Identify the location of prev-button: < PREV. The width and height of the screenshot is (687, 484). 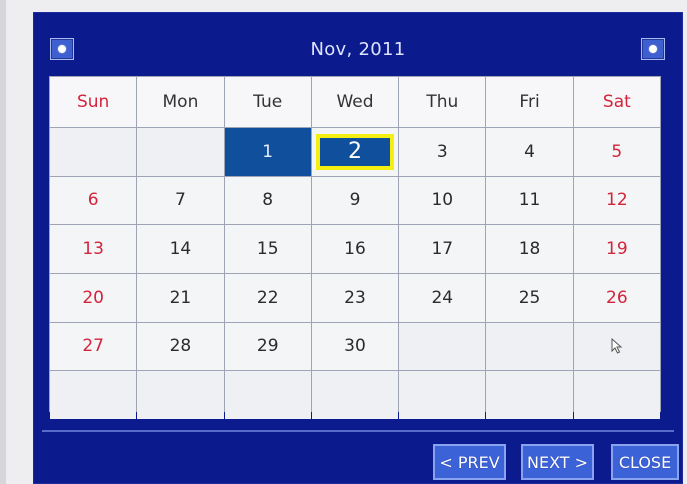
(469, 462).